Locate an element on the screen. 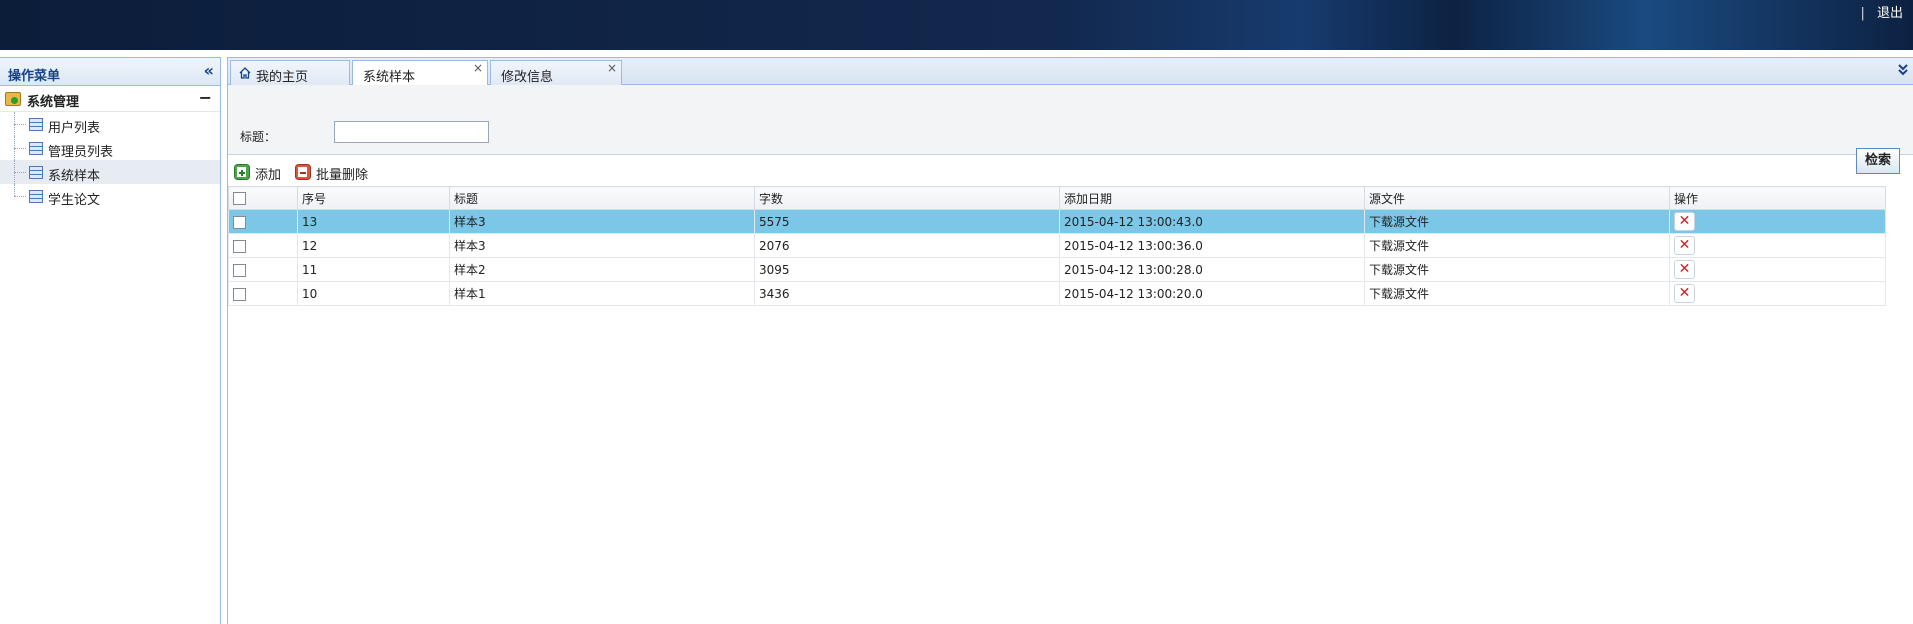  delete-icon is located at coordinates (303, 172).